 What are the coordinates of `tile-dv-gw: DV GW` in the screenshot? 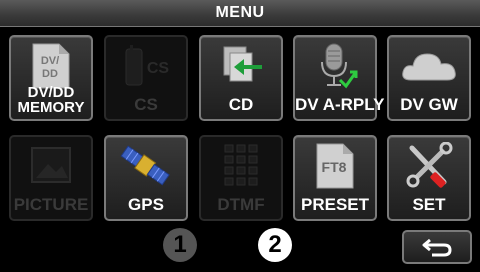 It's located at (429, 78).